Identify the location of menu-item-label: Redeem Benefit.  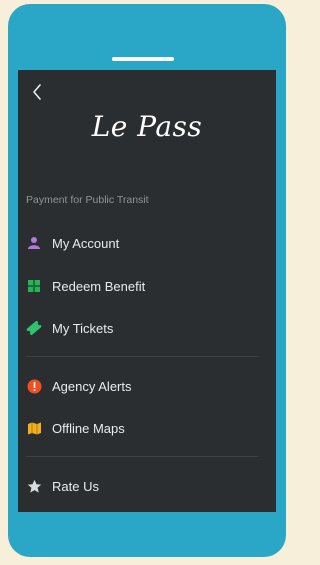
(99, 286).